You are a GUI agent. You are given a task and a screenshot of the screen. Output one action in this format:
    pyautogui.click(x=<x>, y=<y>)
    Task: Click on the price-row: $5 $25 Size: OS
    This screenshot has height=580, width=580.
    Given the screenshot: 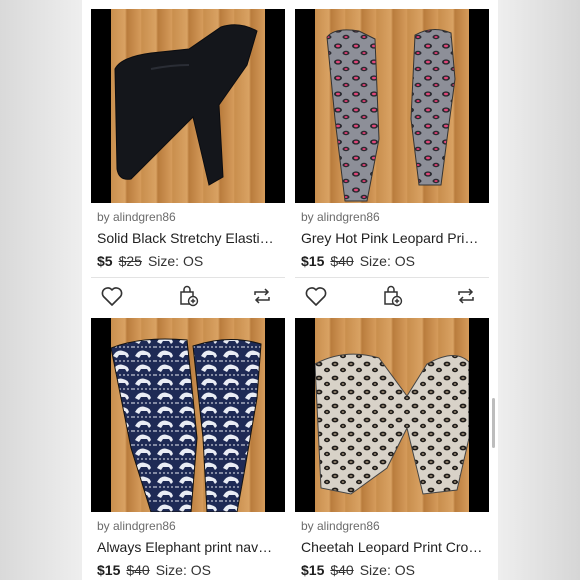 What is the action you would take?
    pyautogui.click(x=150, y=261)
    